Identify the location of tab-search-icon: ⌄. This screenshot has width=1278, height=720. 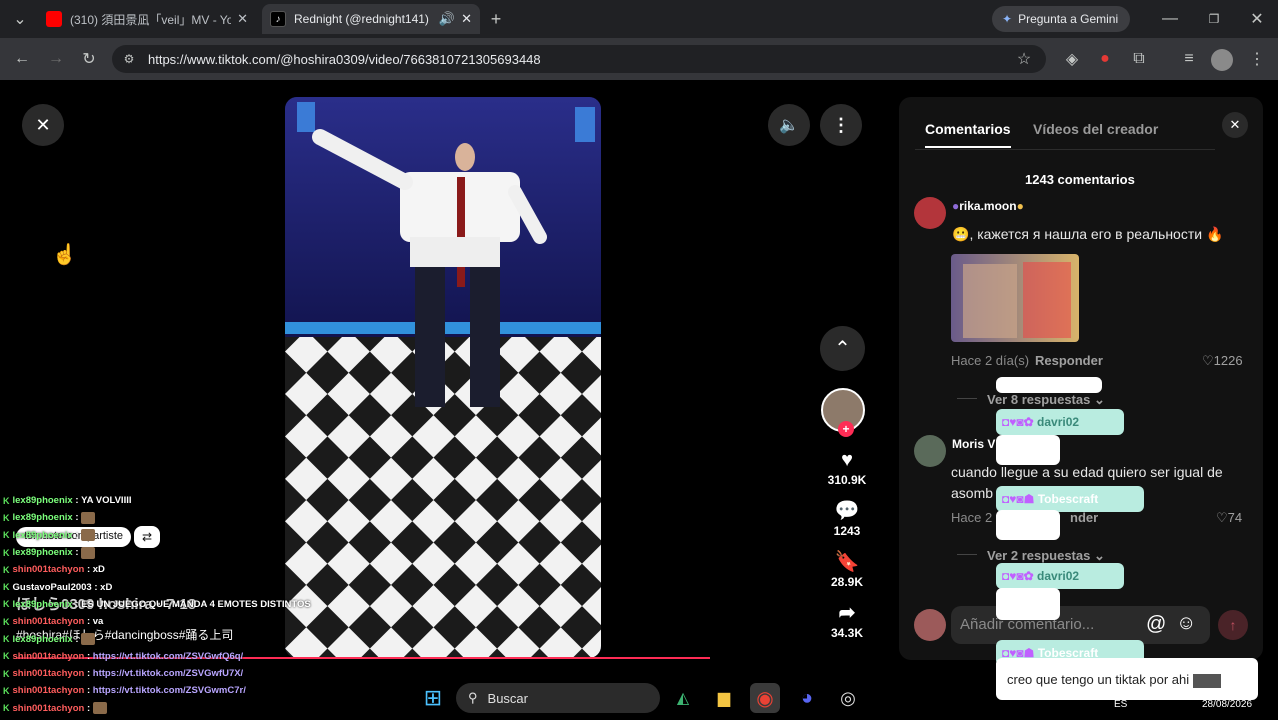
(20, 19).